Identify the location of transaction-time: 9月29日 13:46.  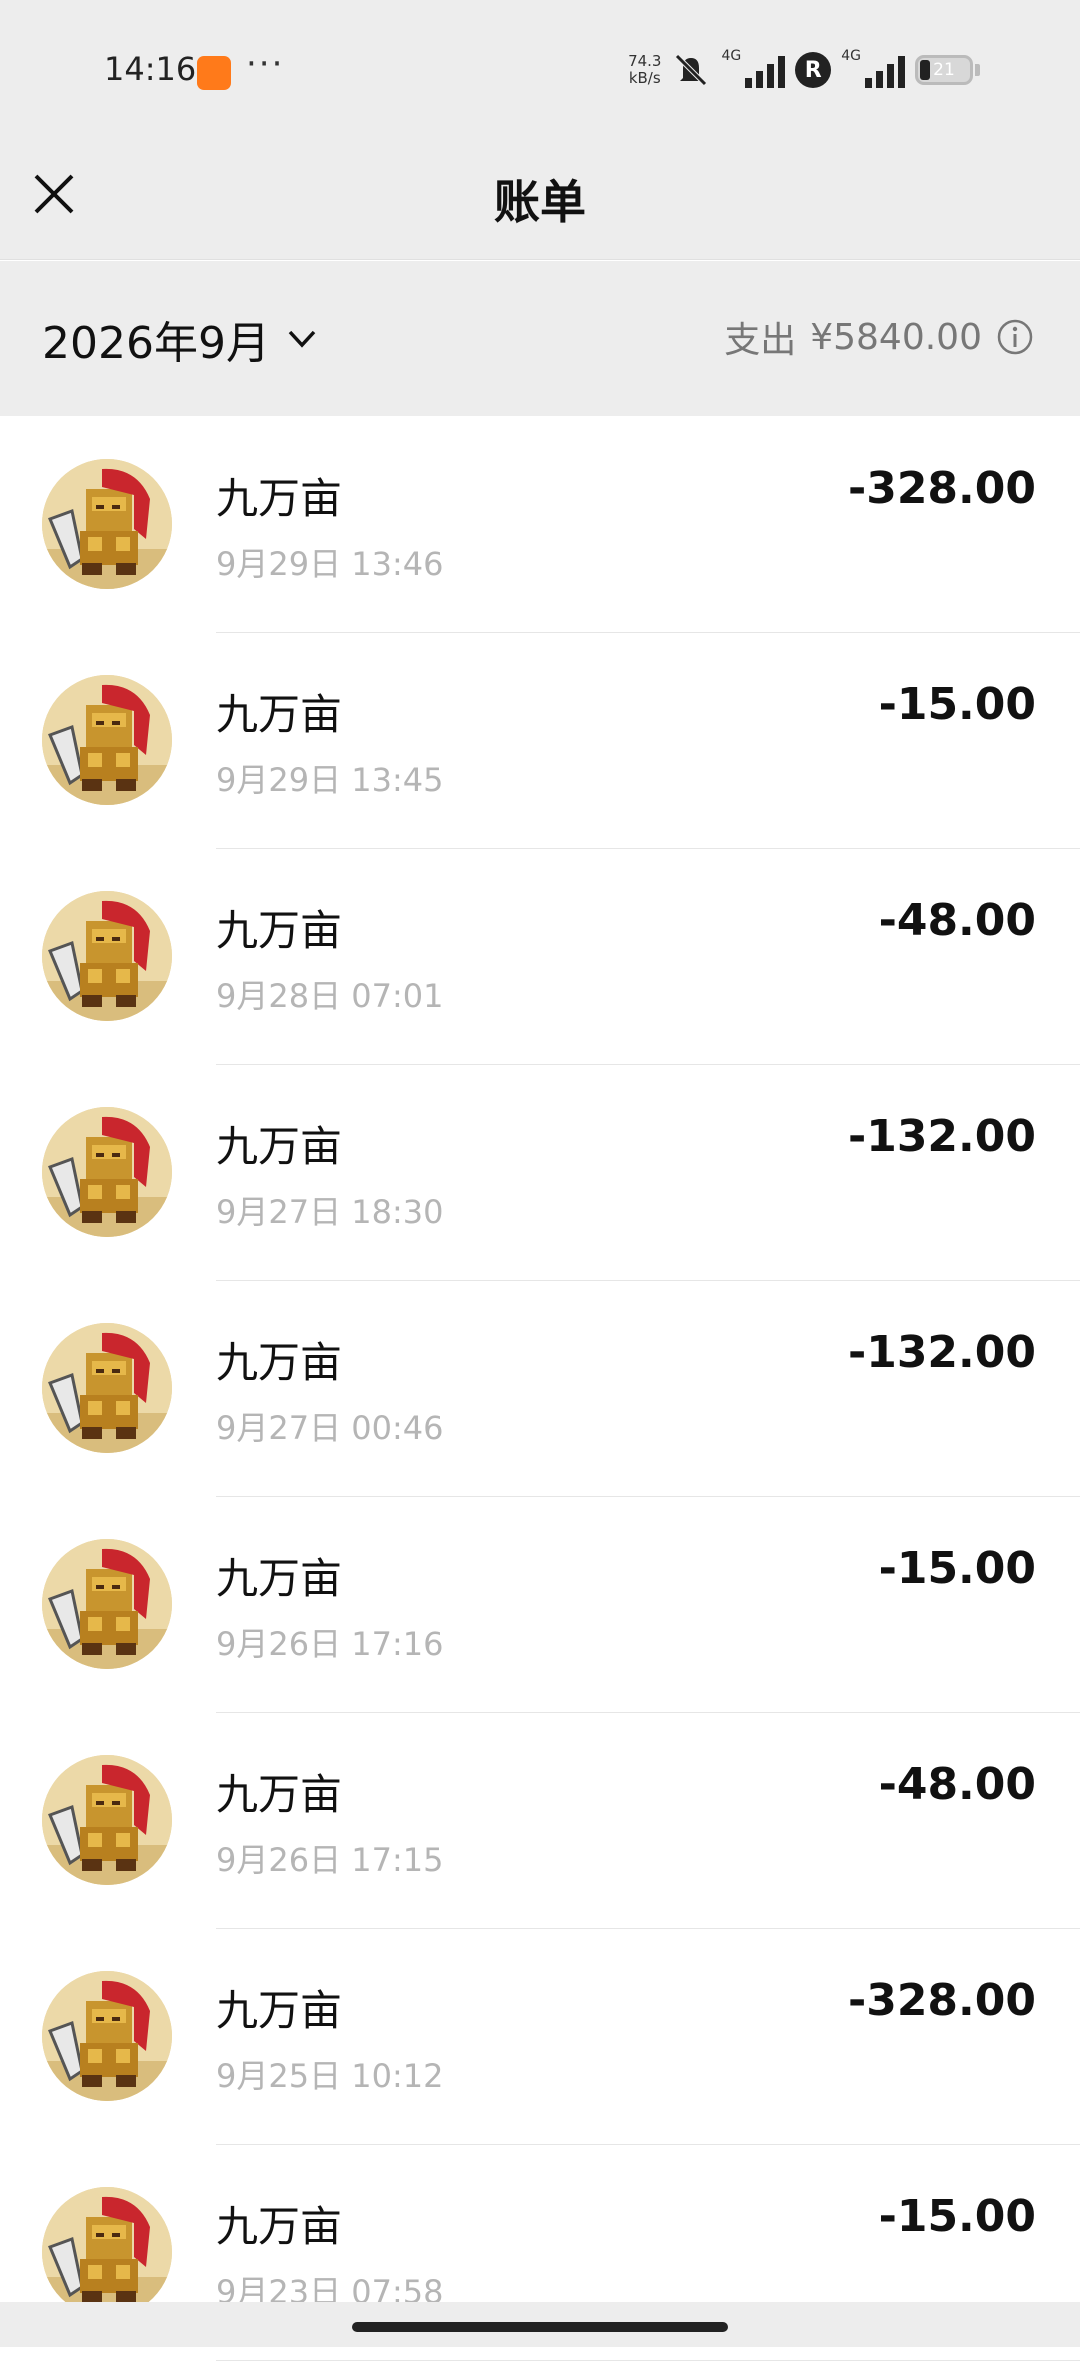
(330, 564).